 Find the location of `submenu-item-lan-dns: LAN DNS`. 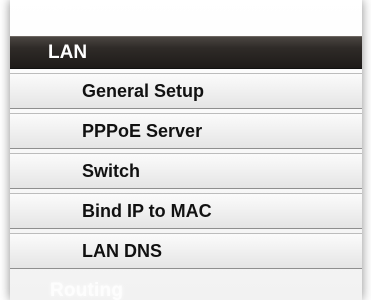

submenu-item-lan-dns: LAN DNS is located at coordinates (186, 251).